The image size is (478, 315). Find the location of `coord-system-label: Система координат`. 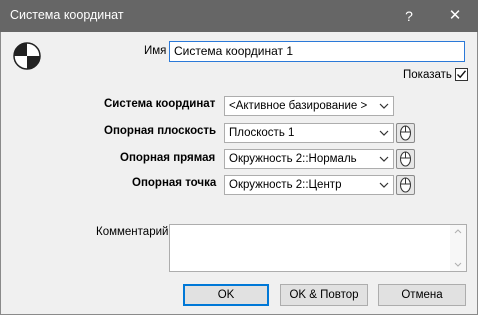

coord-system-label: Система координат is located at coordinates (160, 104).